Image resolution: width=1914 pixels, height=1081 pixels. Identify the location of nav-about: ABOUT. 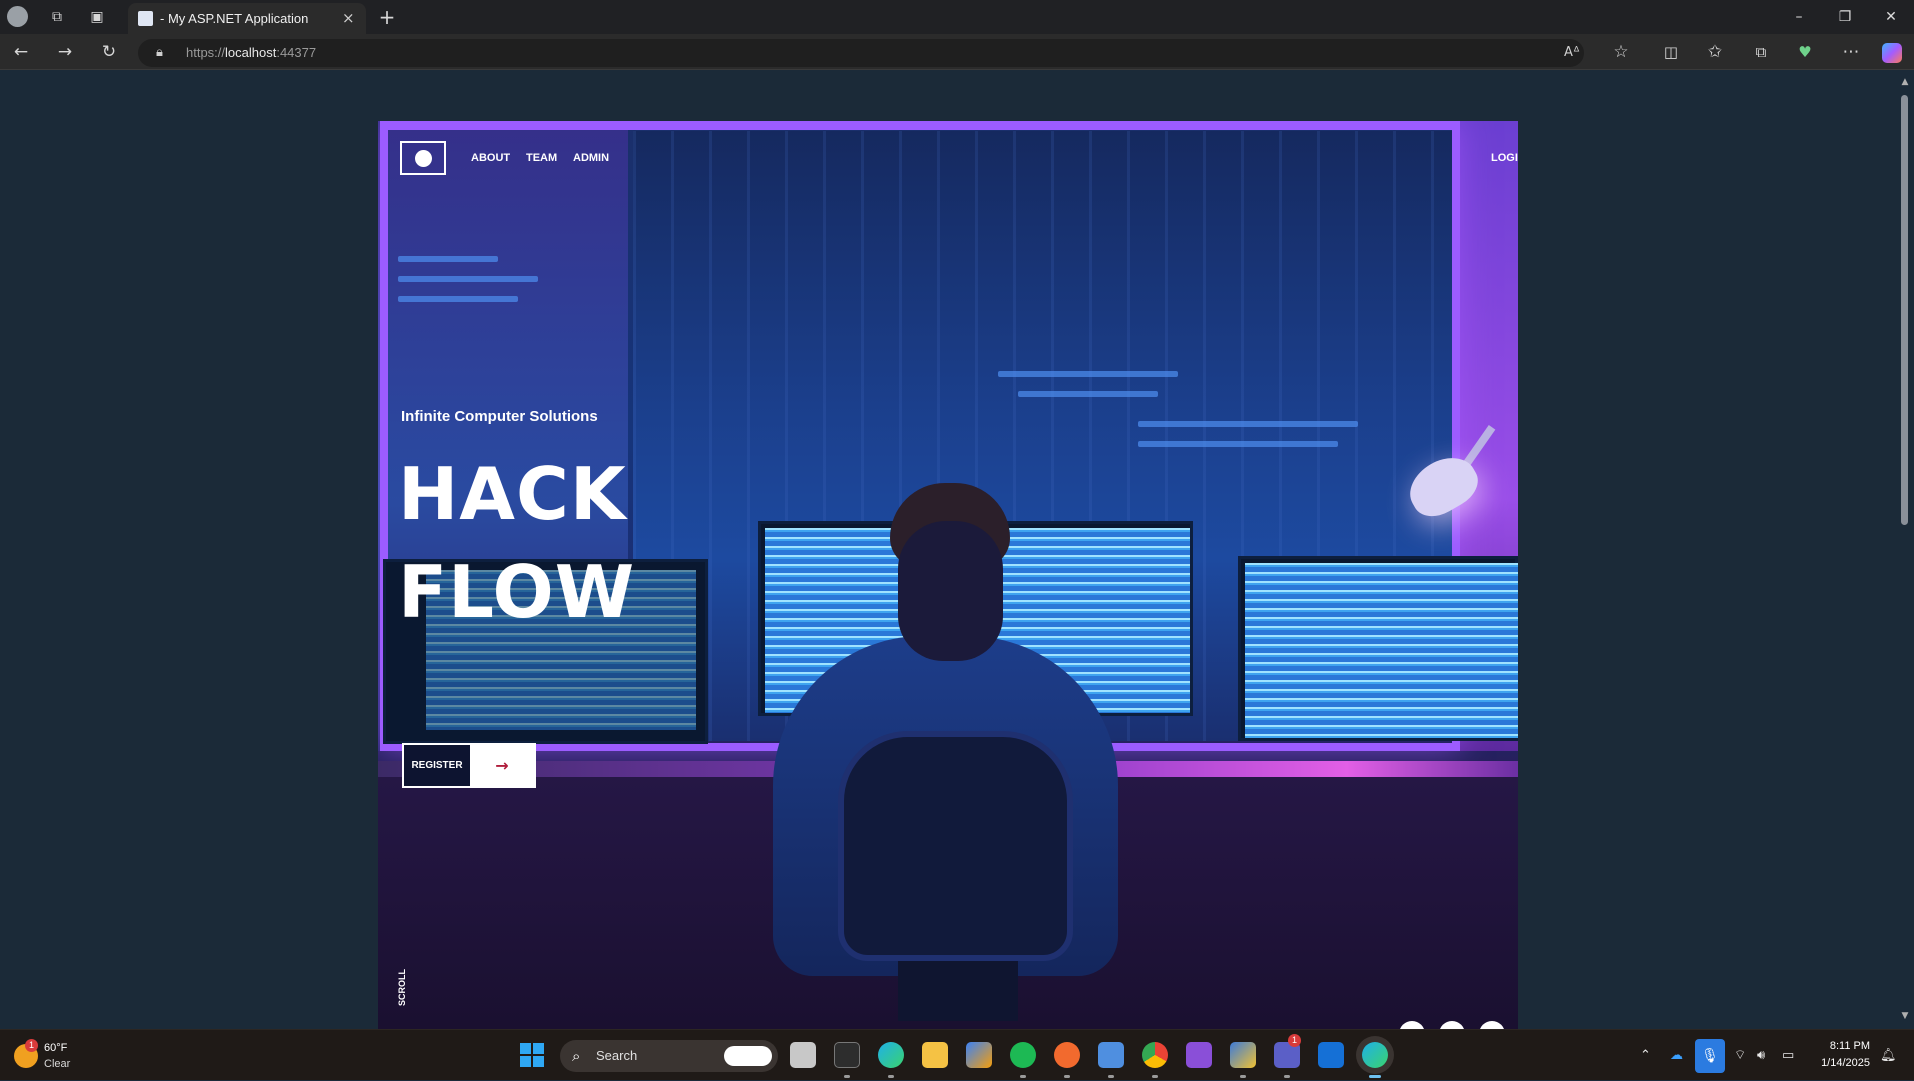
(490, 158).